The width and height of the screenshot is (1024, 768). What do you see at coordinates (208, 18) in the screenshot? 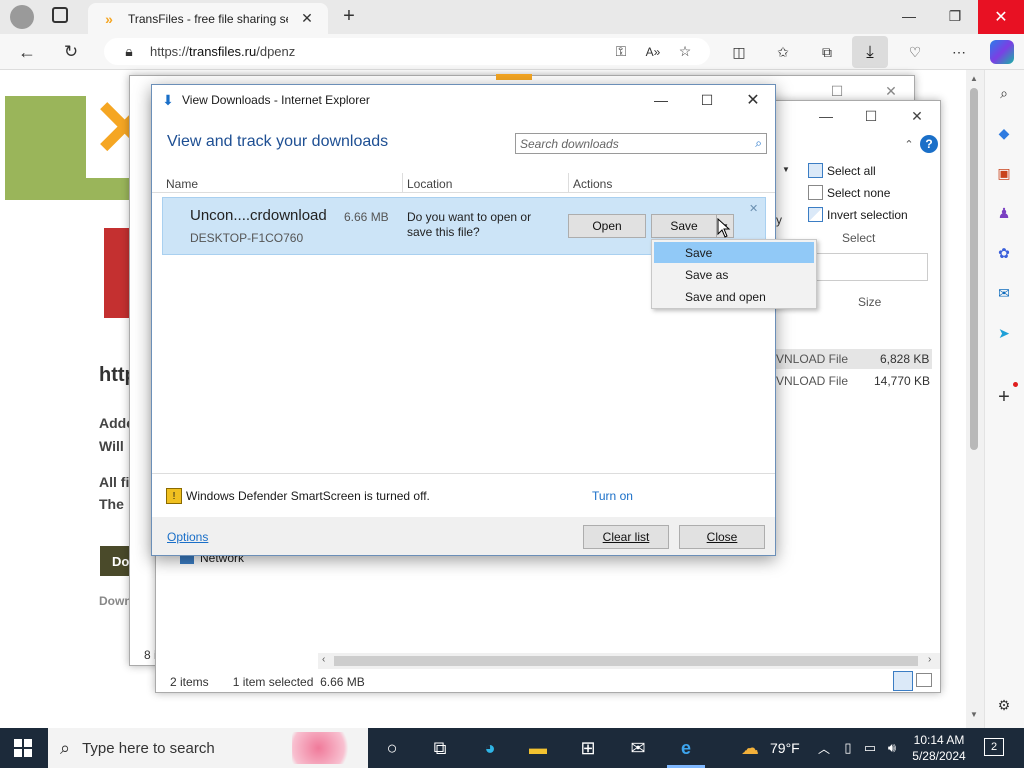
I see `browser-tab-active: » TransFiles - free file sharing serv ✕` at bounding box center [208, 18].